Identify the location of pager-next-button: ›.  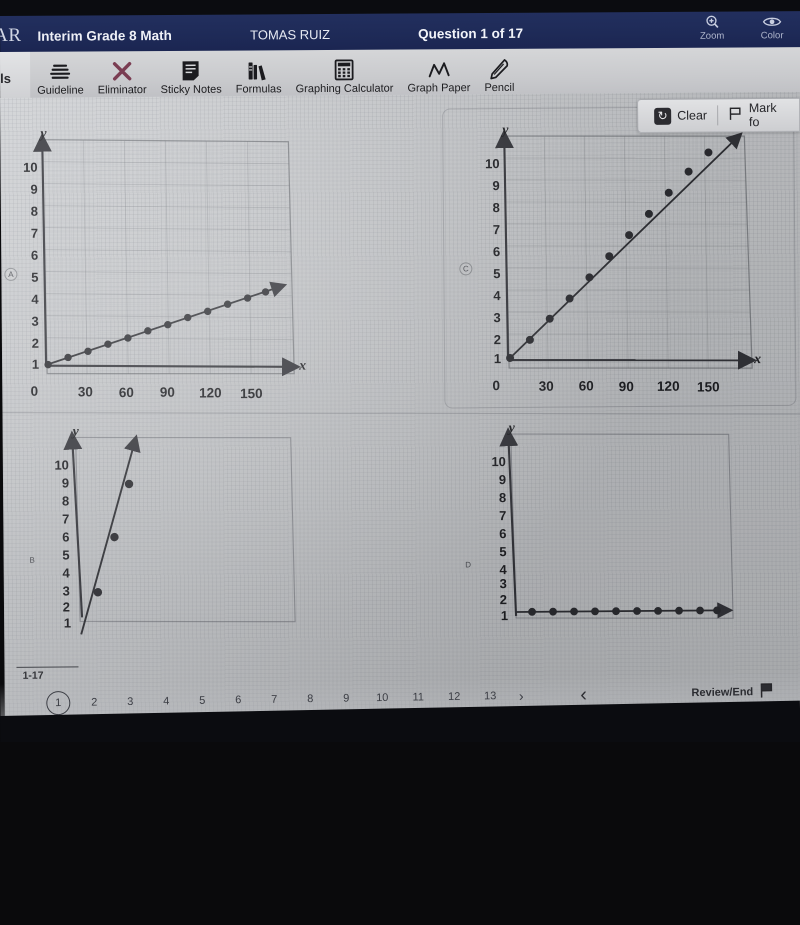
(521, 696).